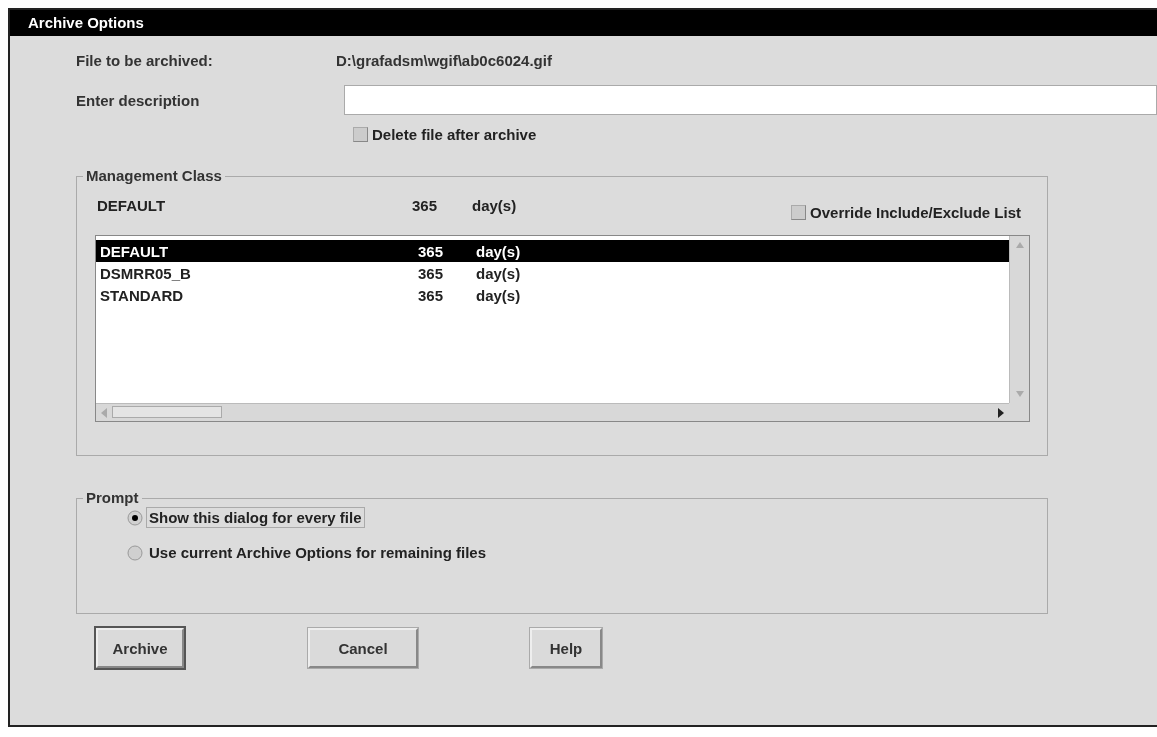 This screenshot has height=737, width=1157. I want to click on list-row: STANDARD 365 day(s), so click(552, 295).